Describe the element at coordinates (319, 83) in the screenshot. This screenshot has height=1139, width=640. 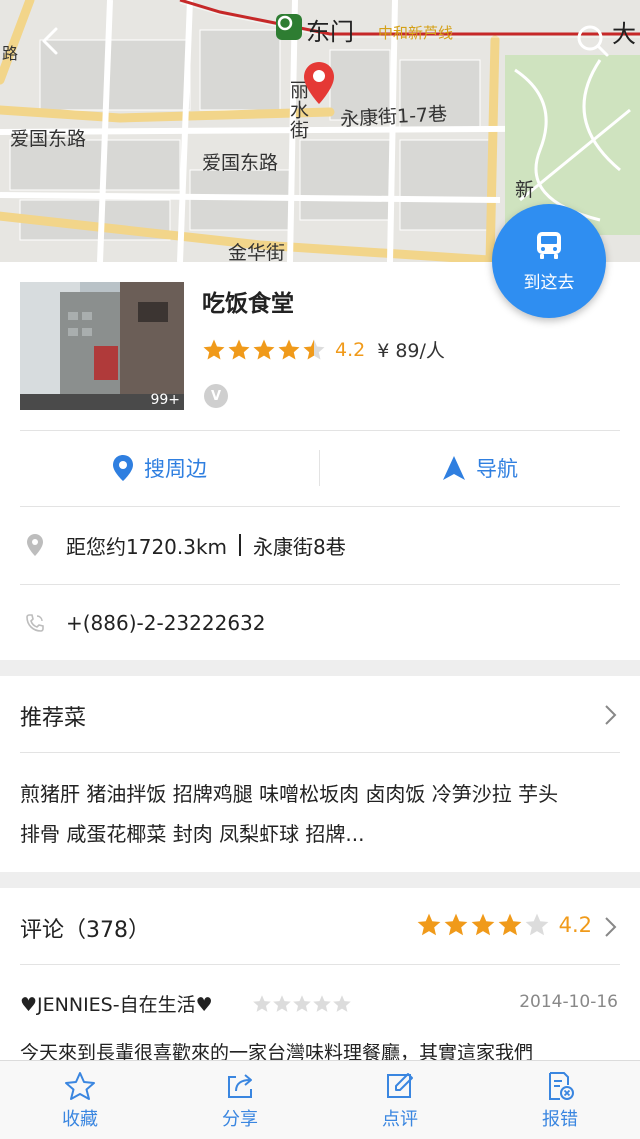
I see `map-pin-icon` at that location.